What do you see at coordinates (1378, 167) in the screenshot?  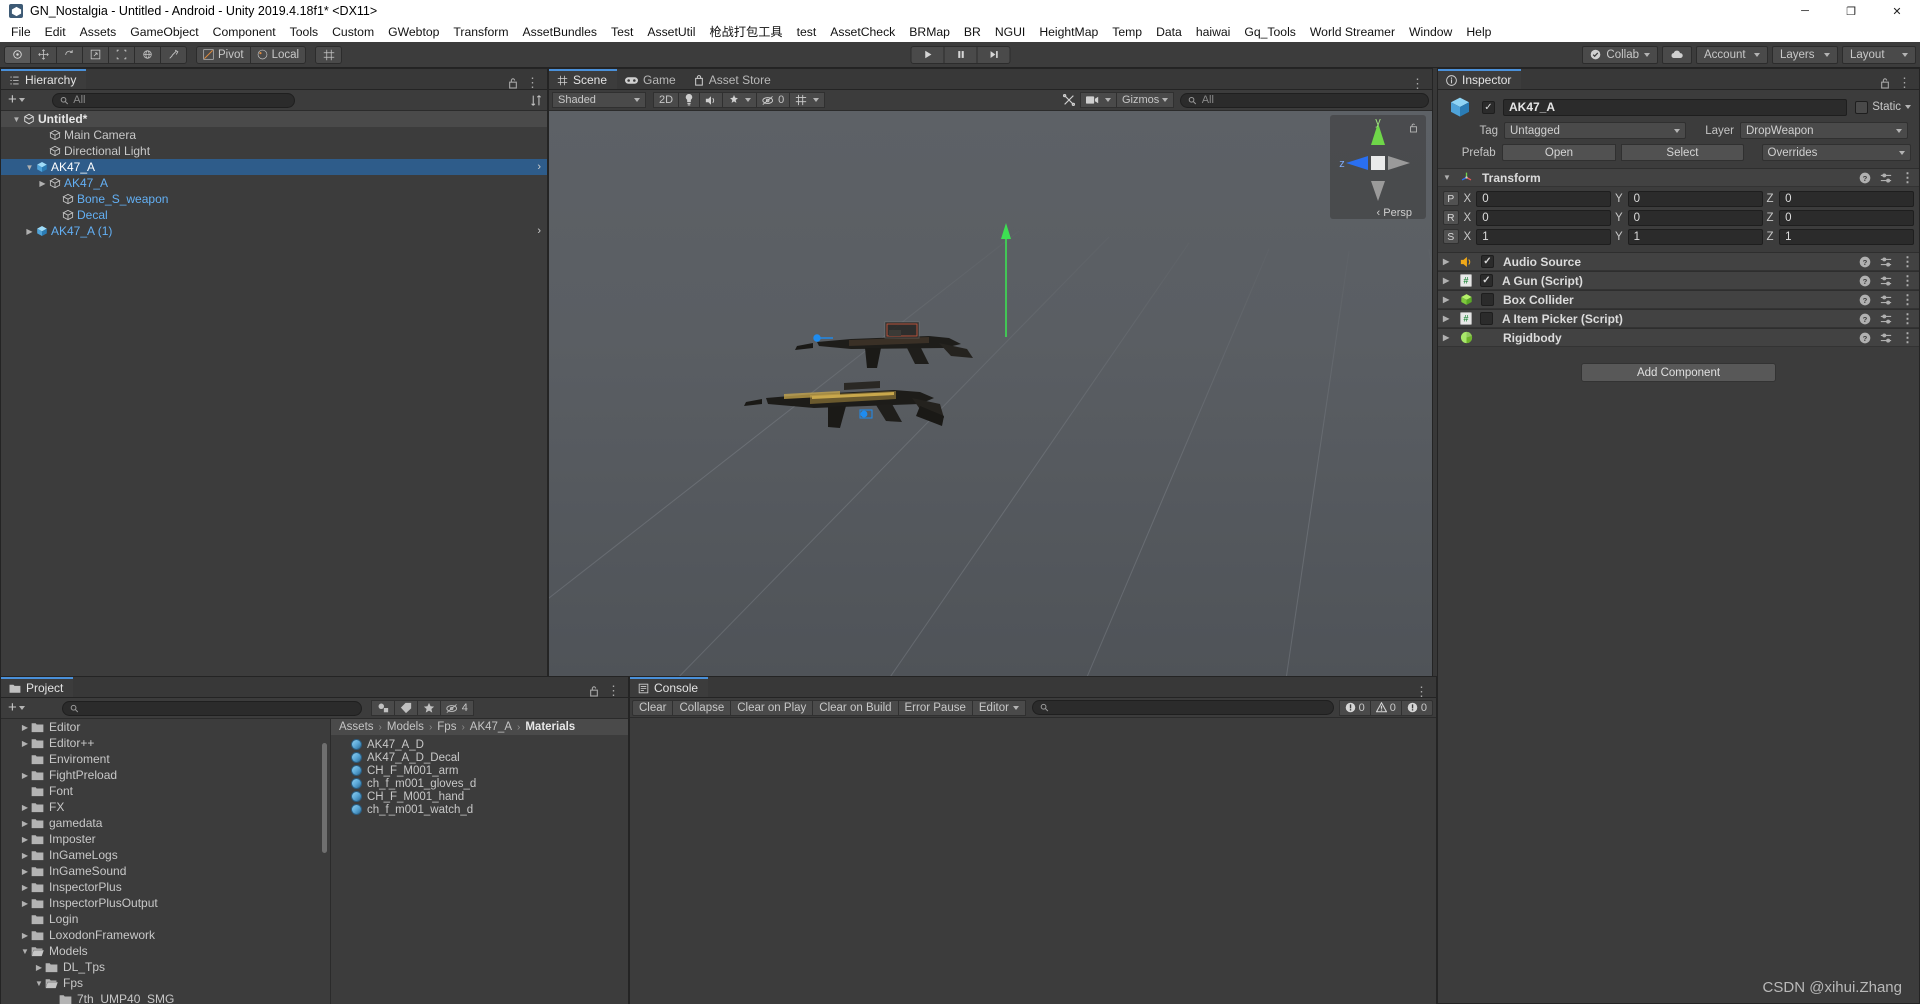 I see `scene-view-gizmo: y z` at bounding box center [1378, 167].